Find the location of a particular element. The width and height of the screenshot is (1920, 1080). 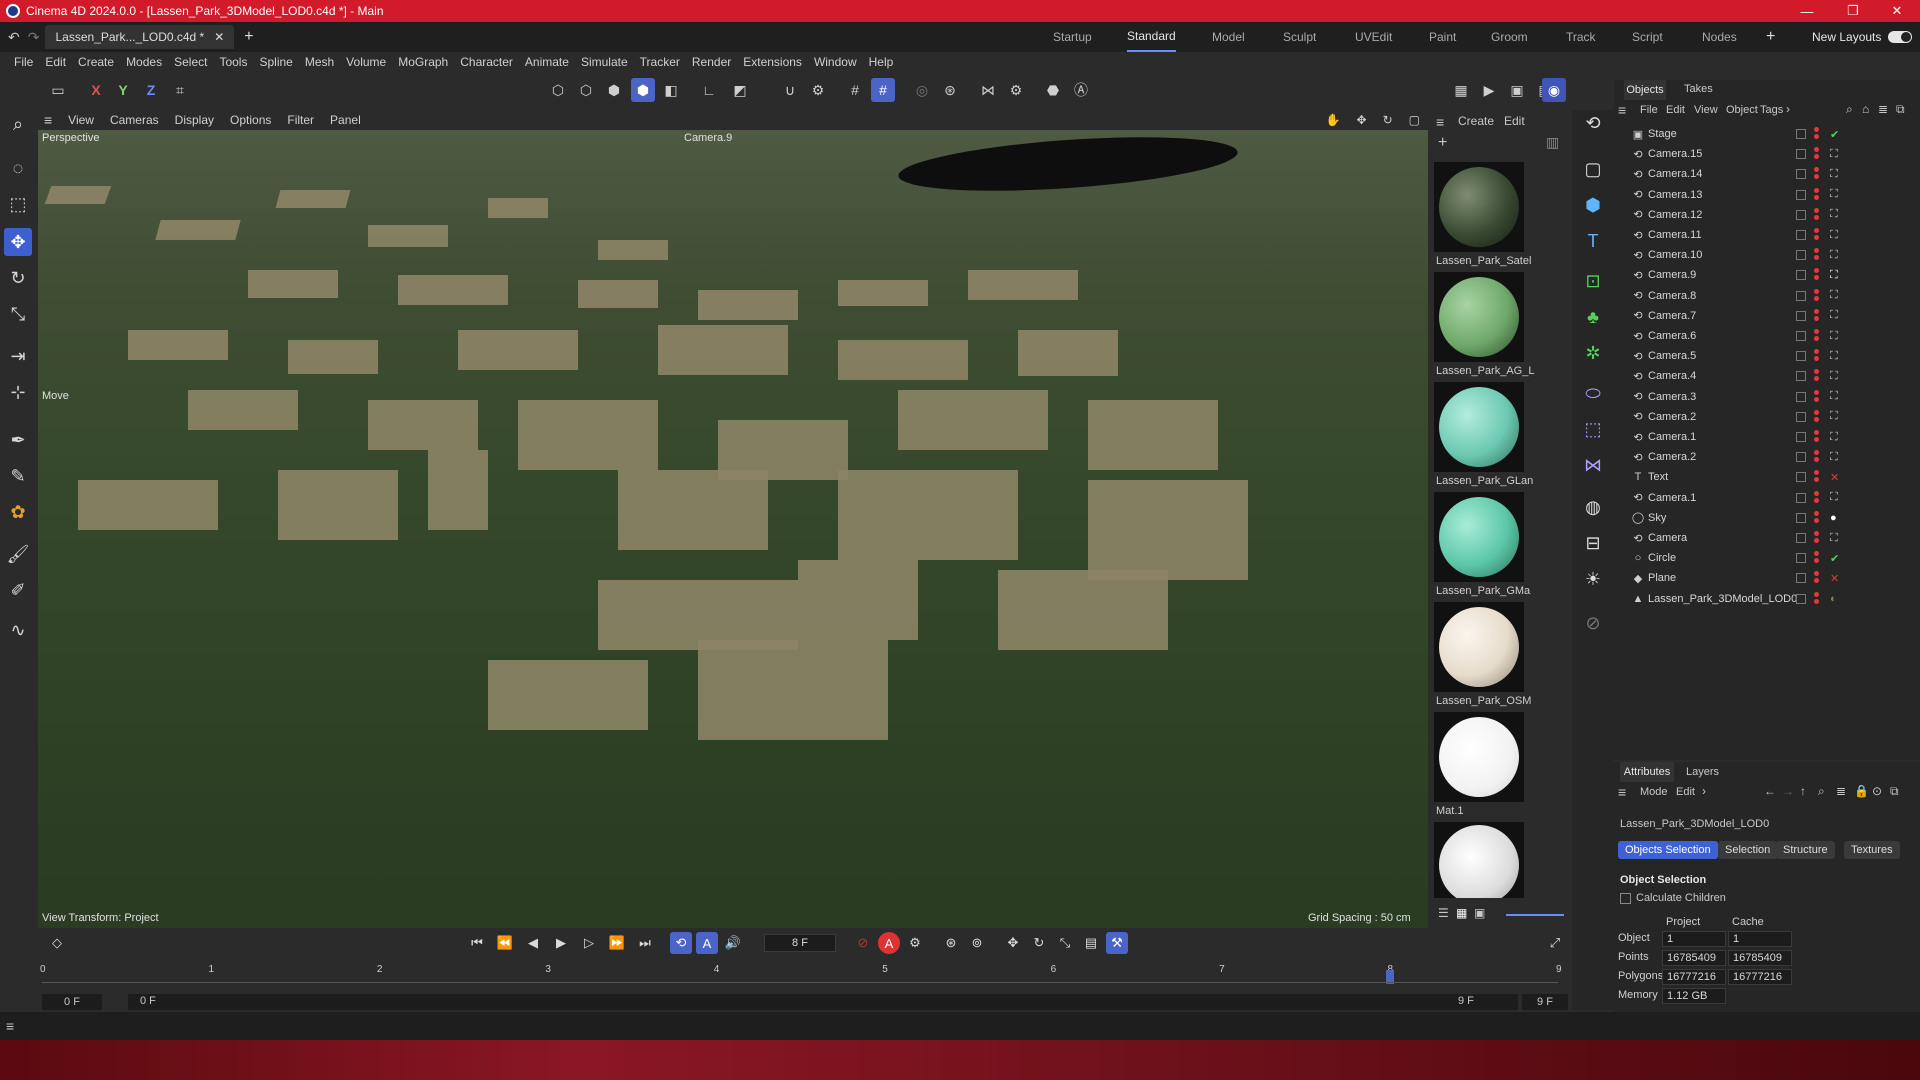

object-row: ⟲ Camera.1 ⛶ is located at coordinates (1767, 437).